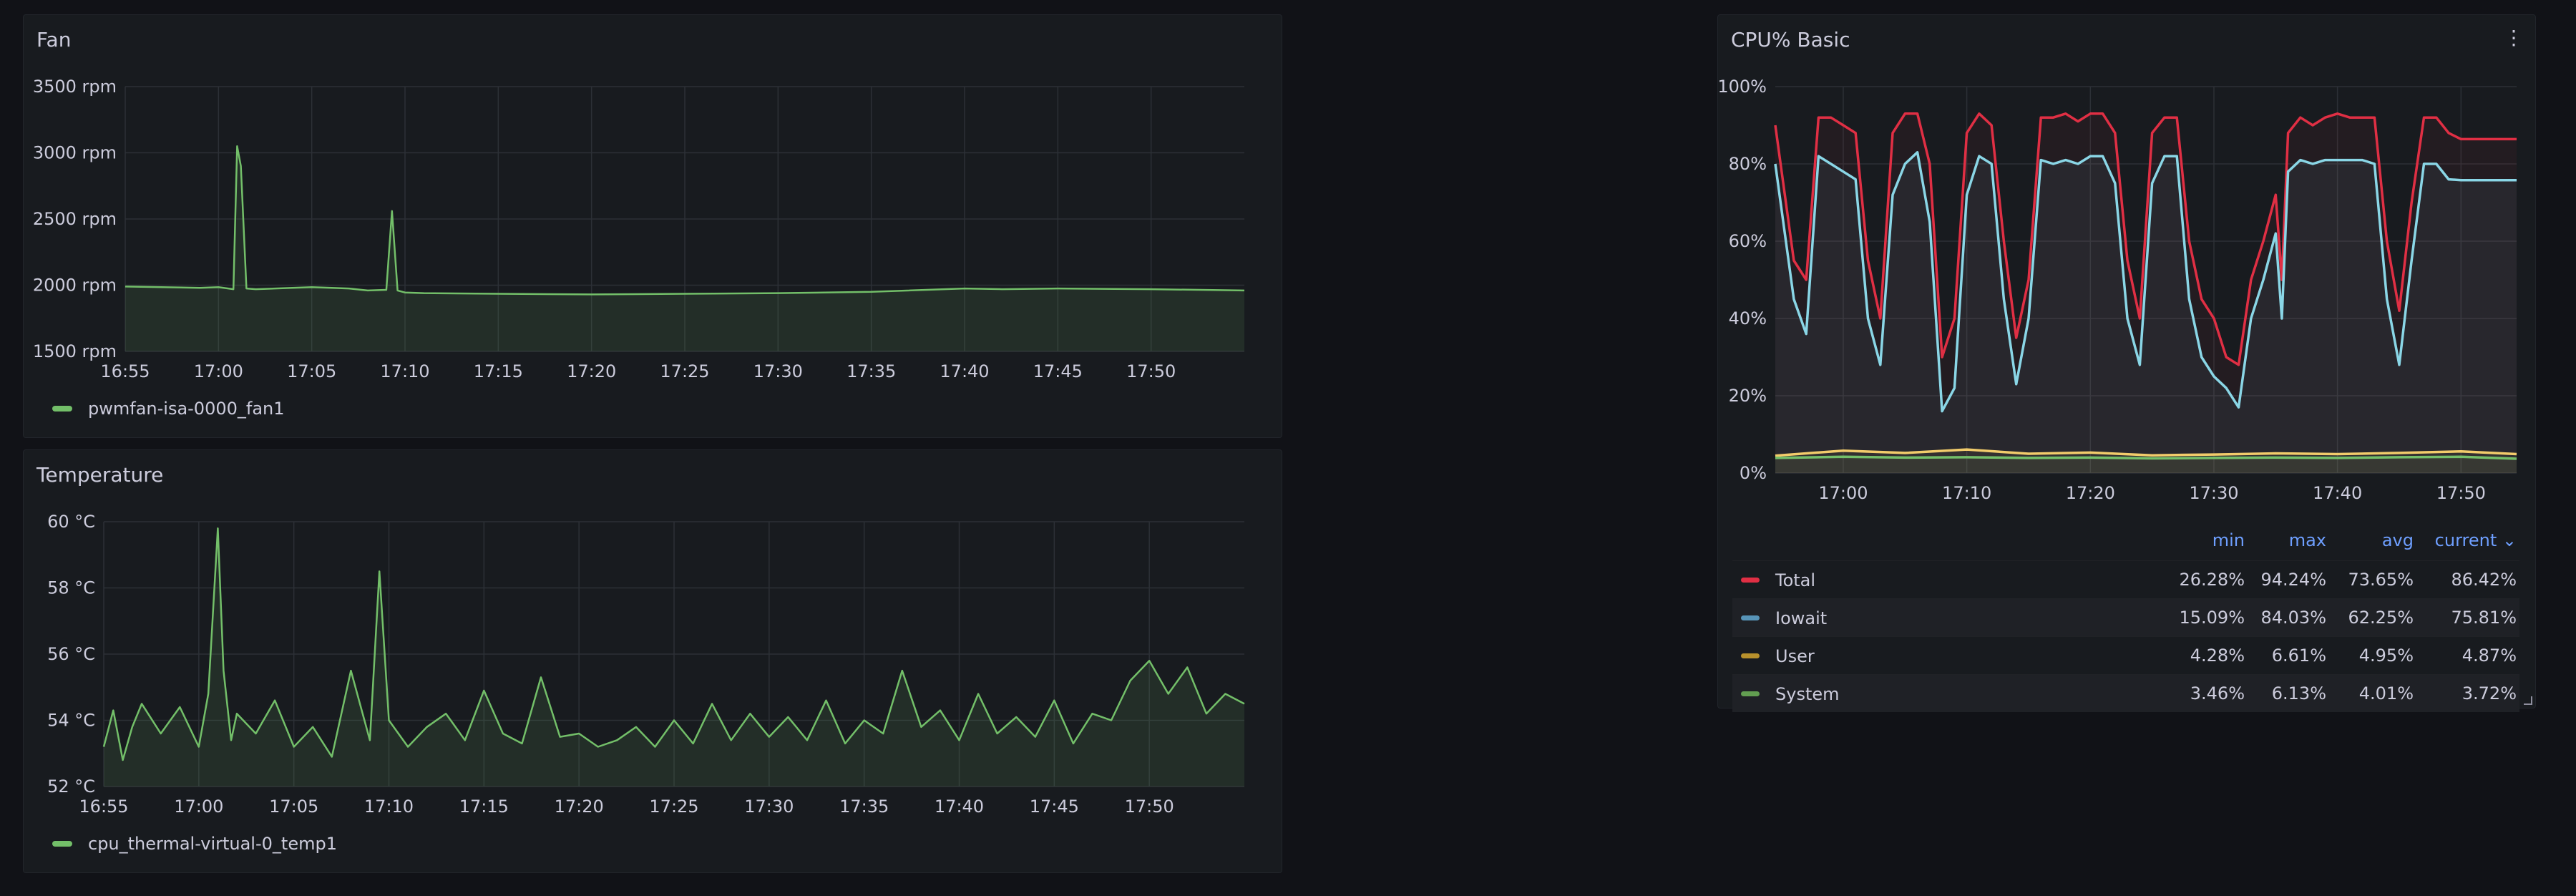 This screenshot has width=2576, height=896. Describe the element at coordinates (75, 351) in the screenshot. I see `y-tick-label: 1500 rpm` at that location.